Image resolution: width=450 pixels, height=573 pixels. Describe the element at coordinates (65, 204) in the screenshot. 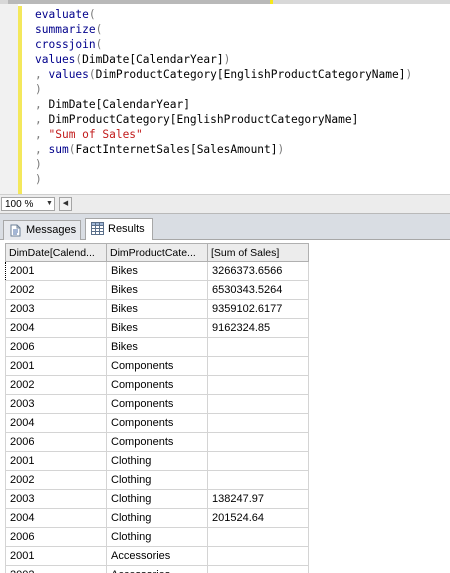

I see `scroll-left-icon: ◀` at that location.